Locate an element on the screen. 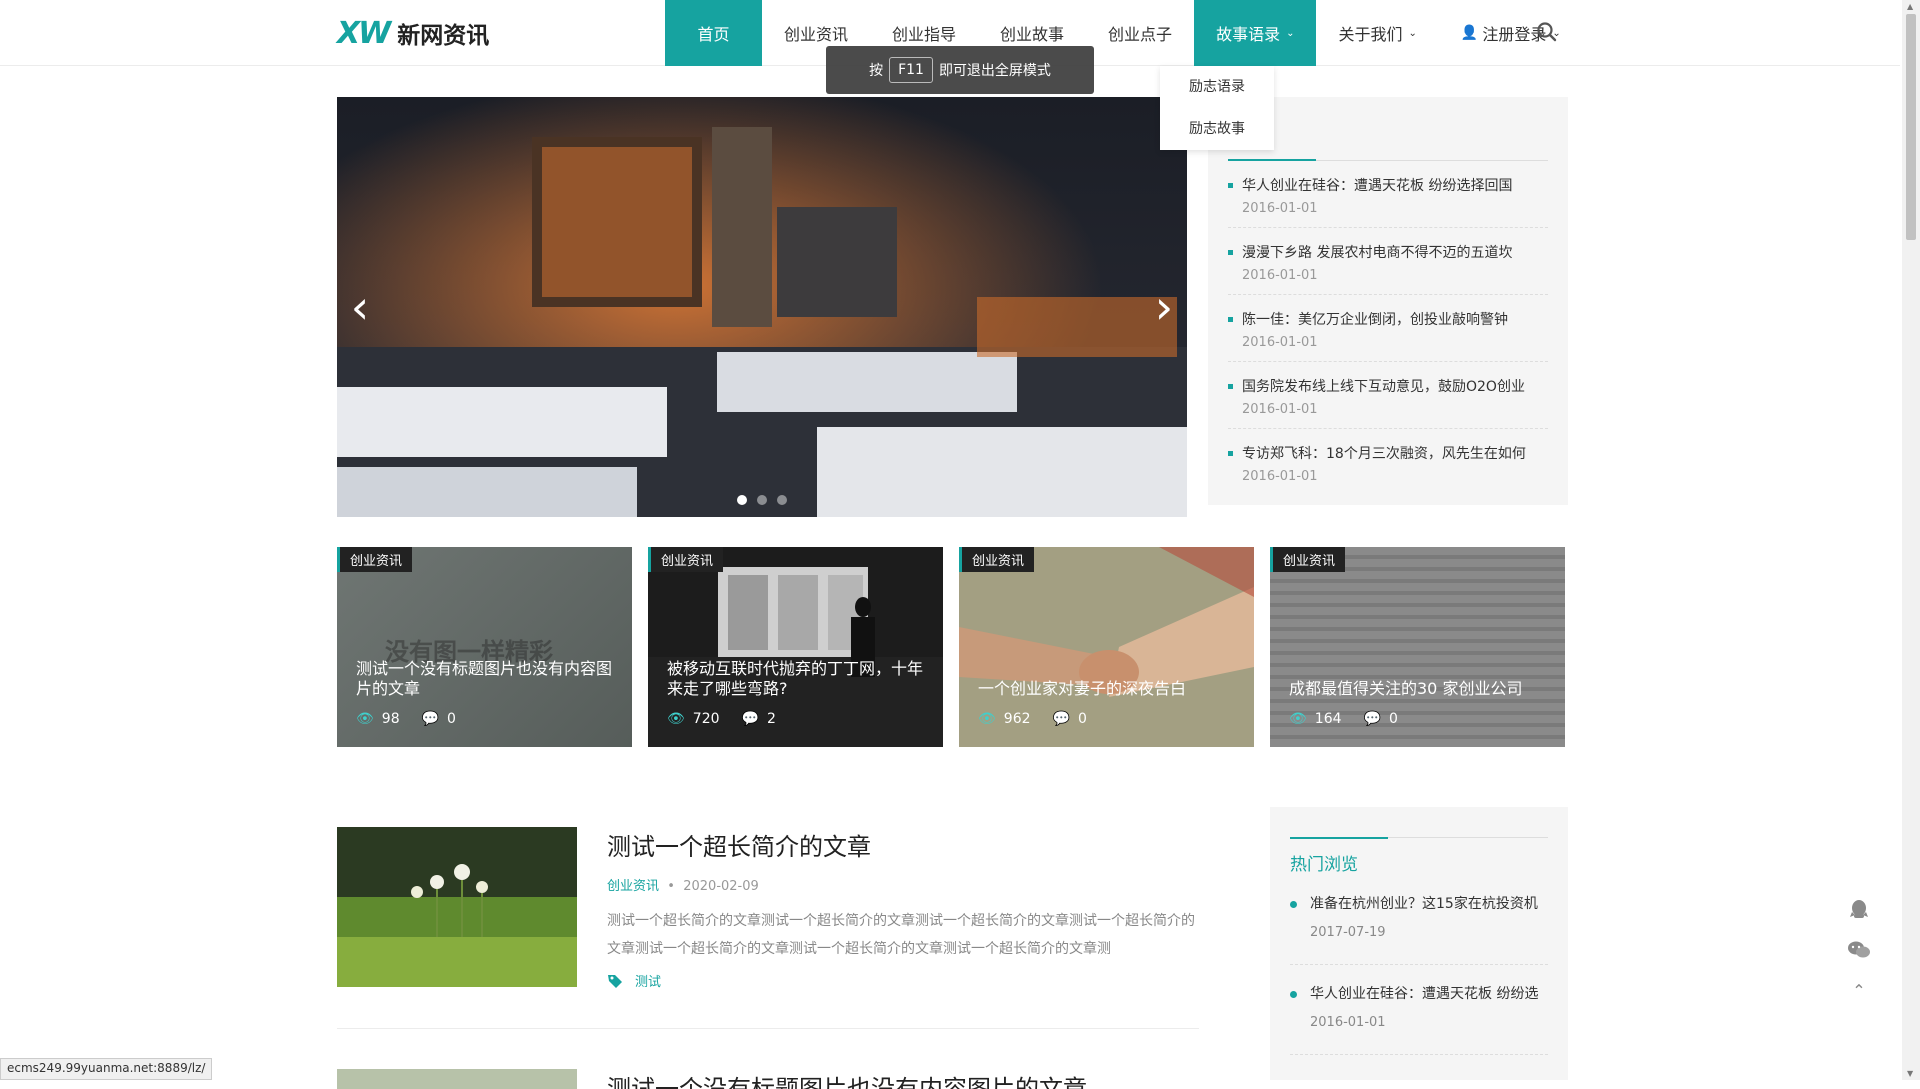 The width and height of the screenshot is (1920, 1089). user-icon: 👤 is located at coordinates (1469, 33).